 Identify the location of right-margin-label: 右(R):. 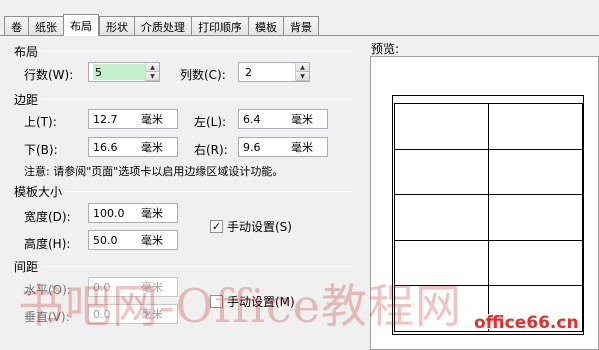
(211, 150).